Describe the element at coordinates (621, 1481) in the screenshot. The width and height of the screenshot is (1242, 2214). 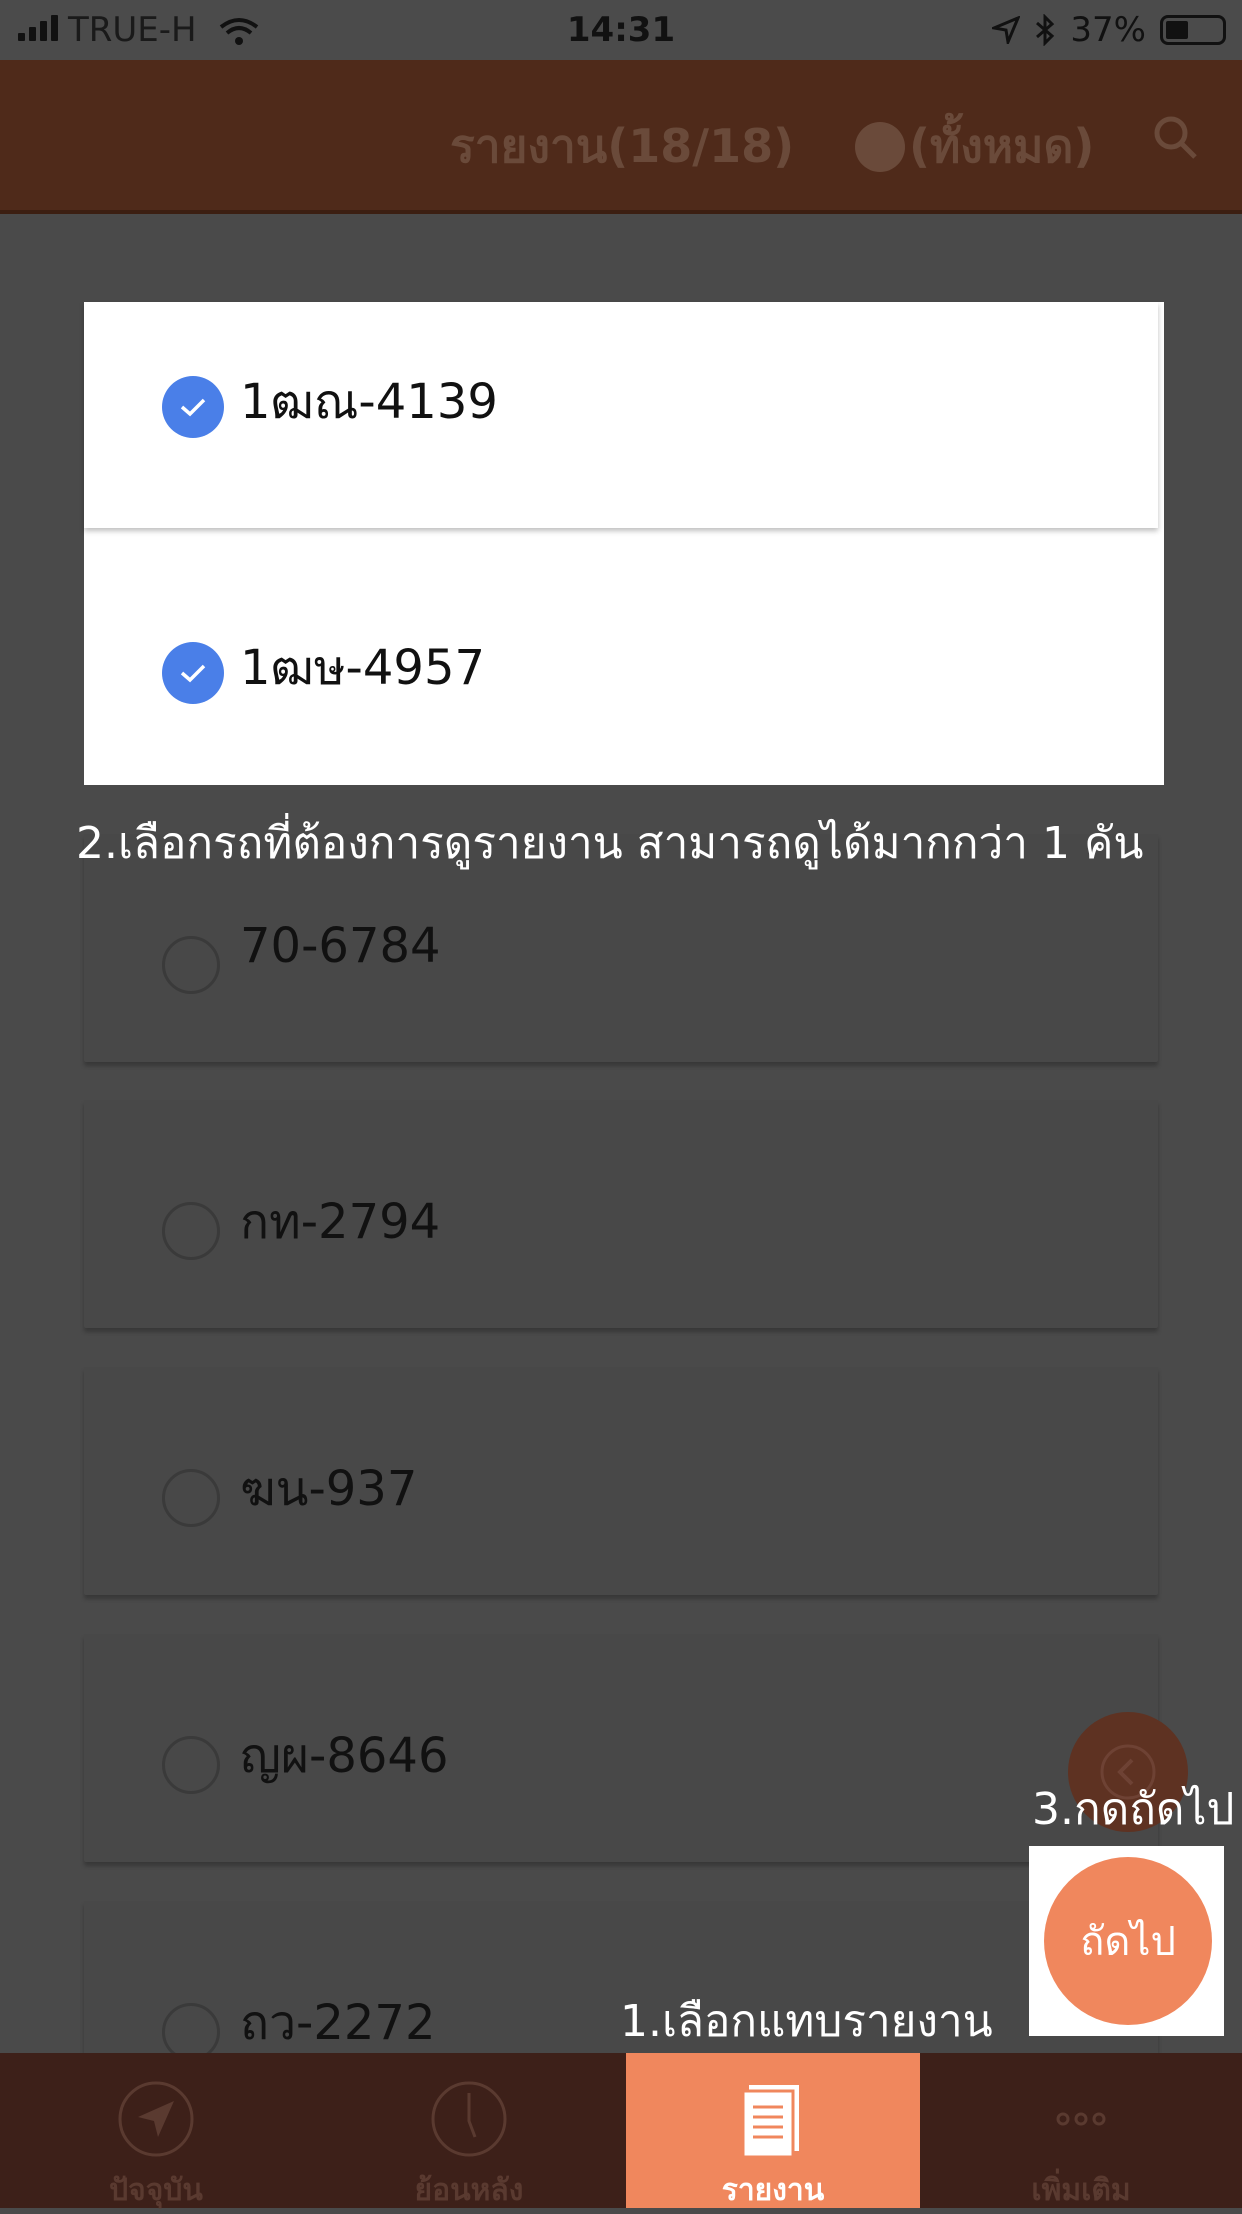
I see `vehicle-card: ฆน-937` at that location.